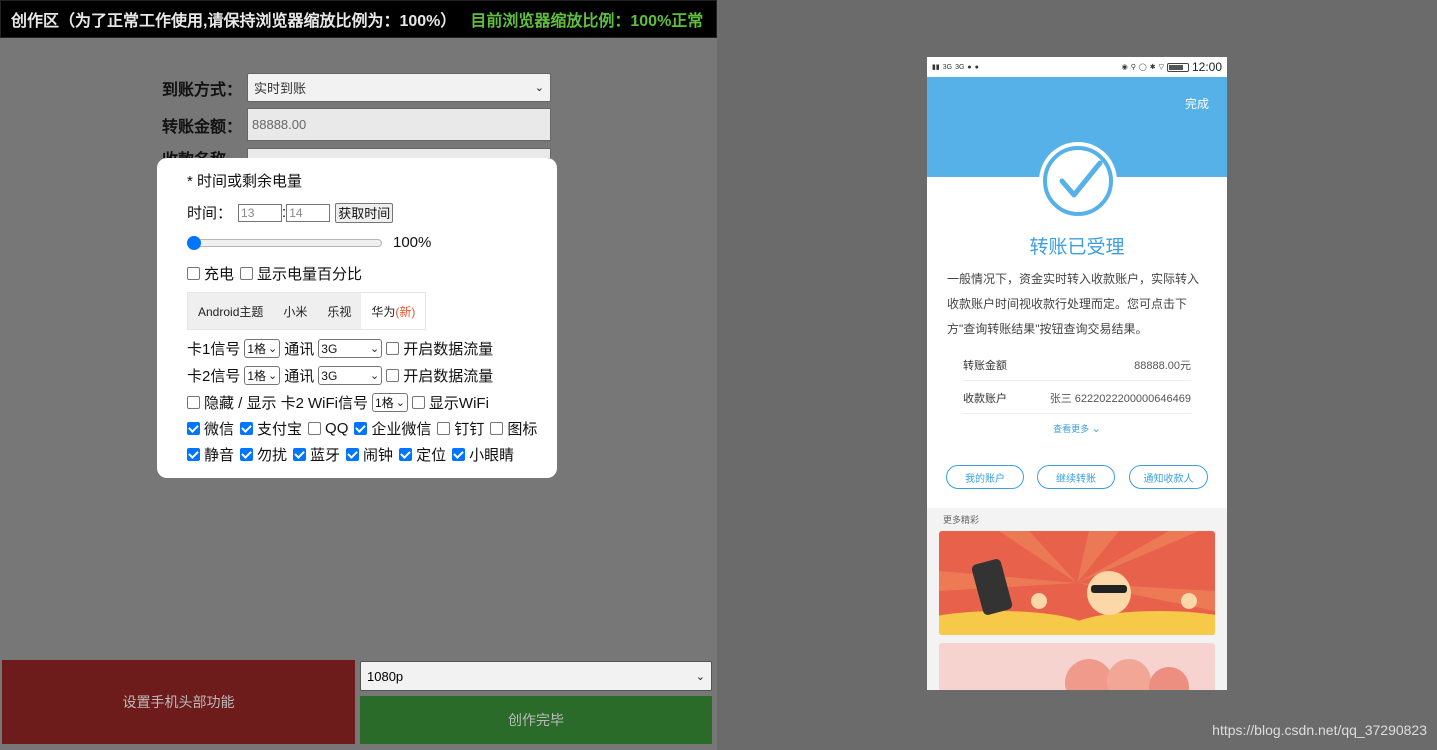 This screenshot has width=1437, height=750. What do you see at coordinates (353, 454) in the screenshot?
I see `alarm-checkbox` at bounding box center [353, 454].